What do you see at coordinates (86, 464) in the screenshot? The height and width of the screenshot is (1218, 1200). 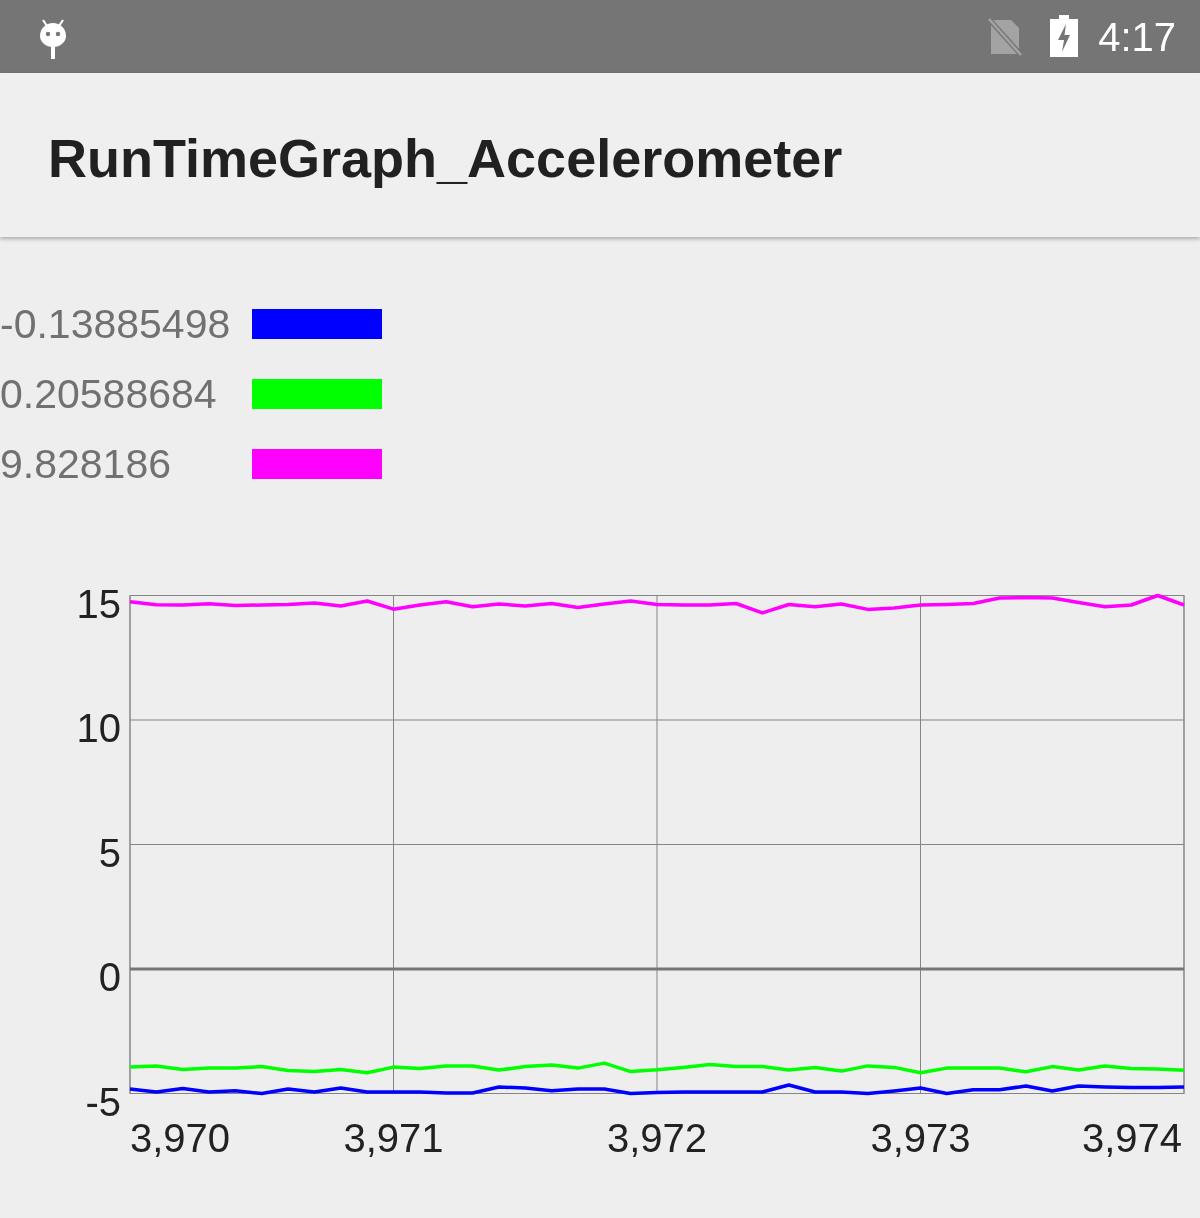 I see `legend-value: 9.828186` at bounding box center [86, 464].